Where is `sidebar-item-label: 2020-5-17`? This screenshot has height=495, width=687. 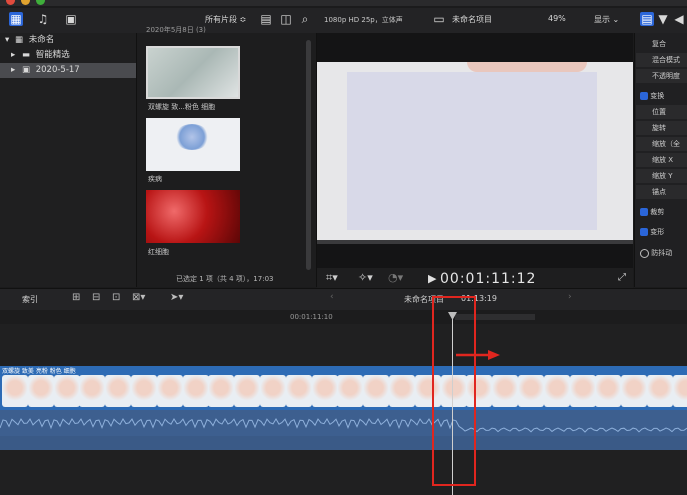 sidebar-item-label: 2020-5-17 is located at coordinates (57, 70).